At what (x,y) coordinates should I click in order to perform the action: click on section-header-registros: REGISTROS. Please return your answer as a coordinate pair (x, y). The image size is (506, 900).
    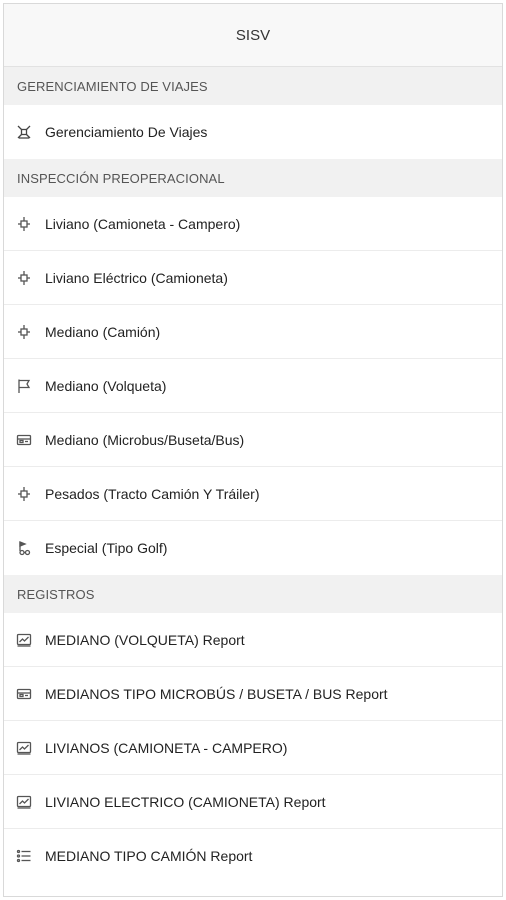
    Looking at the image, I should click on (253, 594).